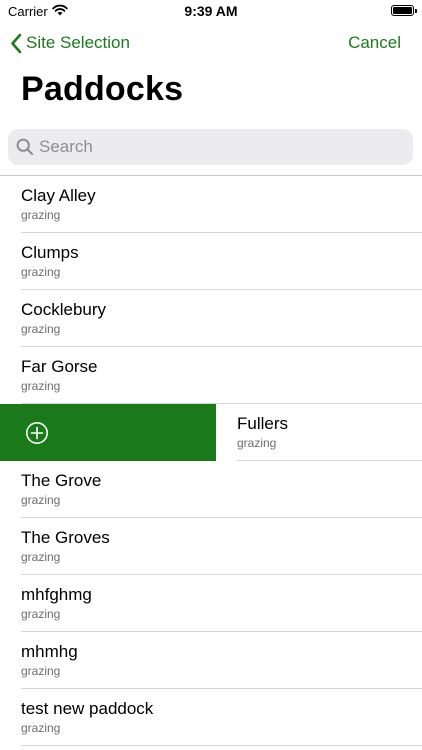 Image resolution: width=422 pixels, height=750 pixels. I want to click on list-item: Clumps grazing, so click(211, 261).